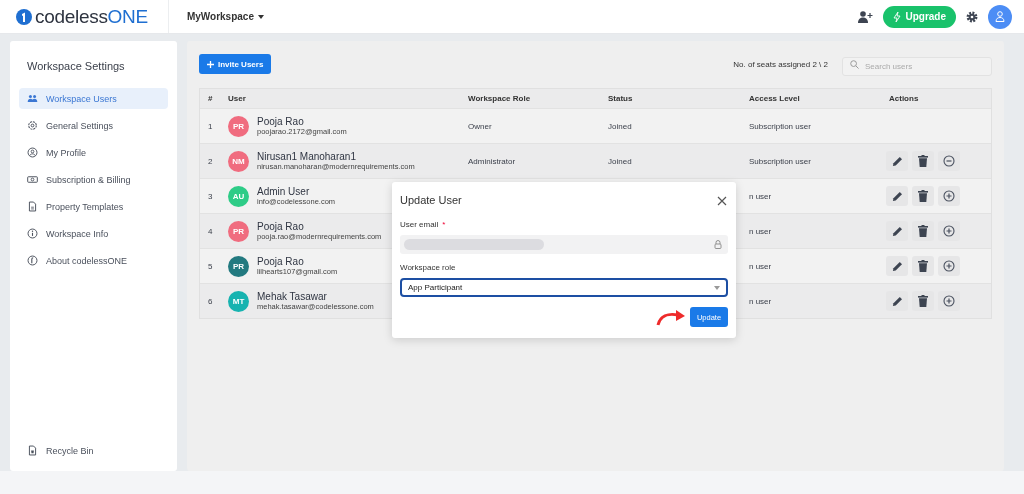 This screenshot has width=1024, height=494. Describe the element at coordinates (671, 317) in the screenshot. I see `curved-arrow` at that location.